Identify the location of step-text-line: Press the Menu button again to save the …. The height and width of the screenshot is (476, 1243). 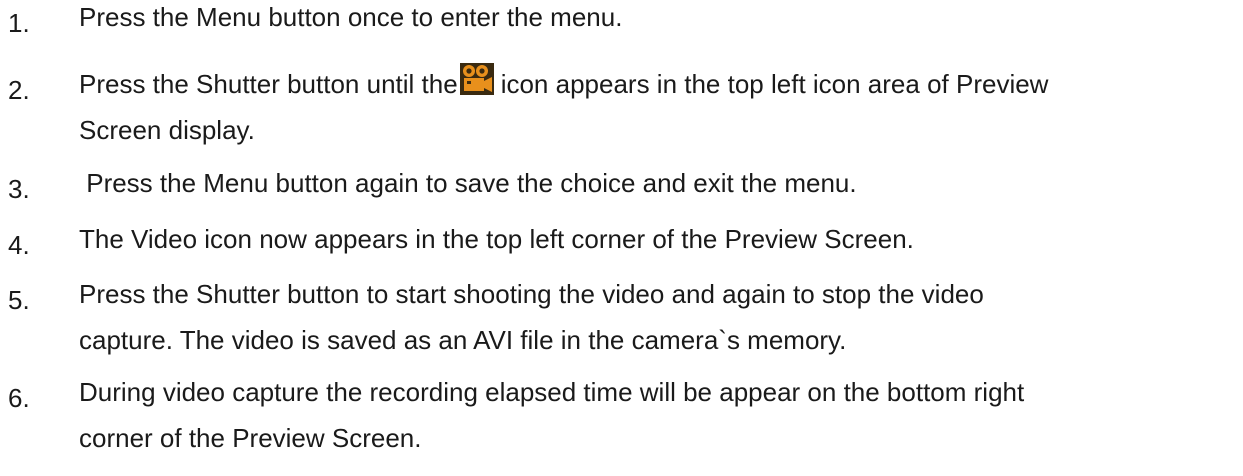
(468, 183).